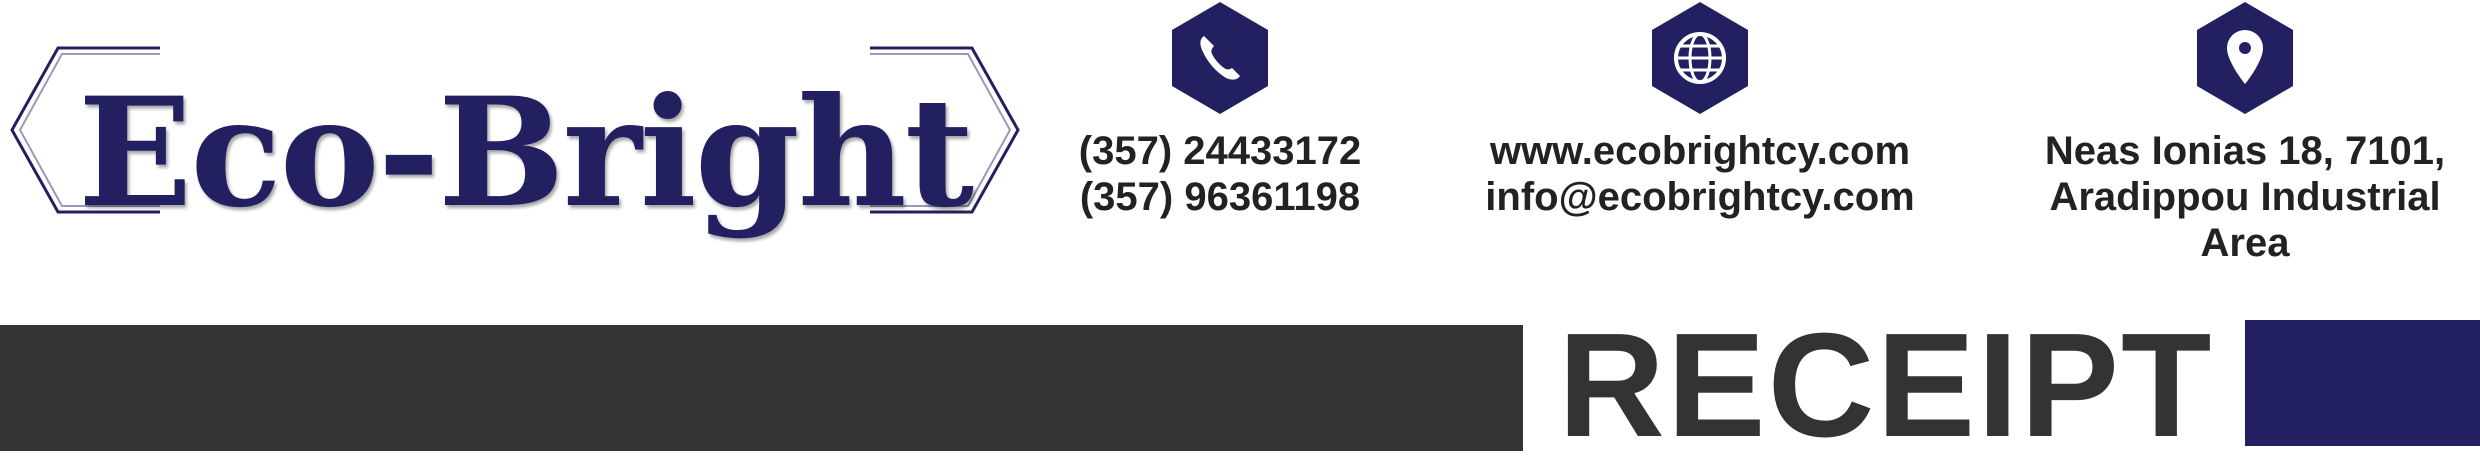 The height and width of the screenshot is (475, 2480). What do you see at coordinates (1220, 197) in the screenshot?
I see `phone-number-2: (357) 96361198` at bounding box center [1220, 197].